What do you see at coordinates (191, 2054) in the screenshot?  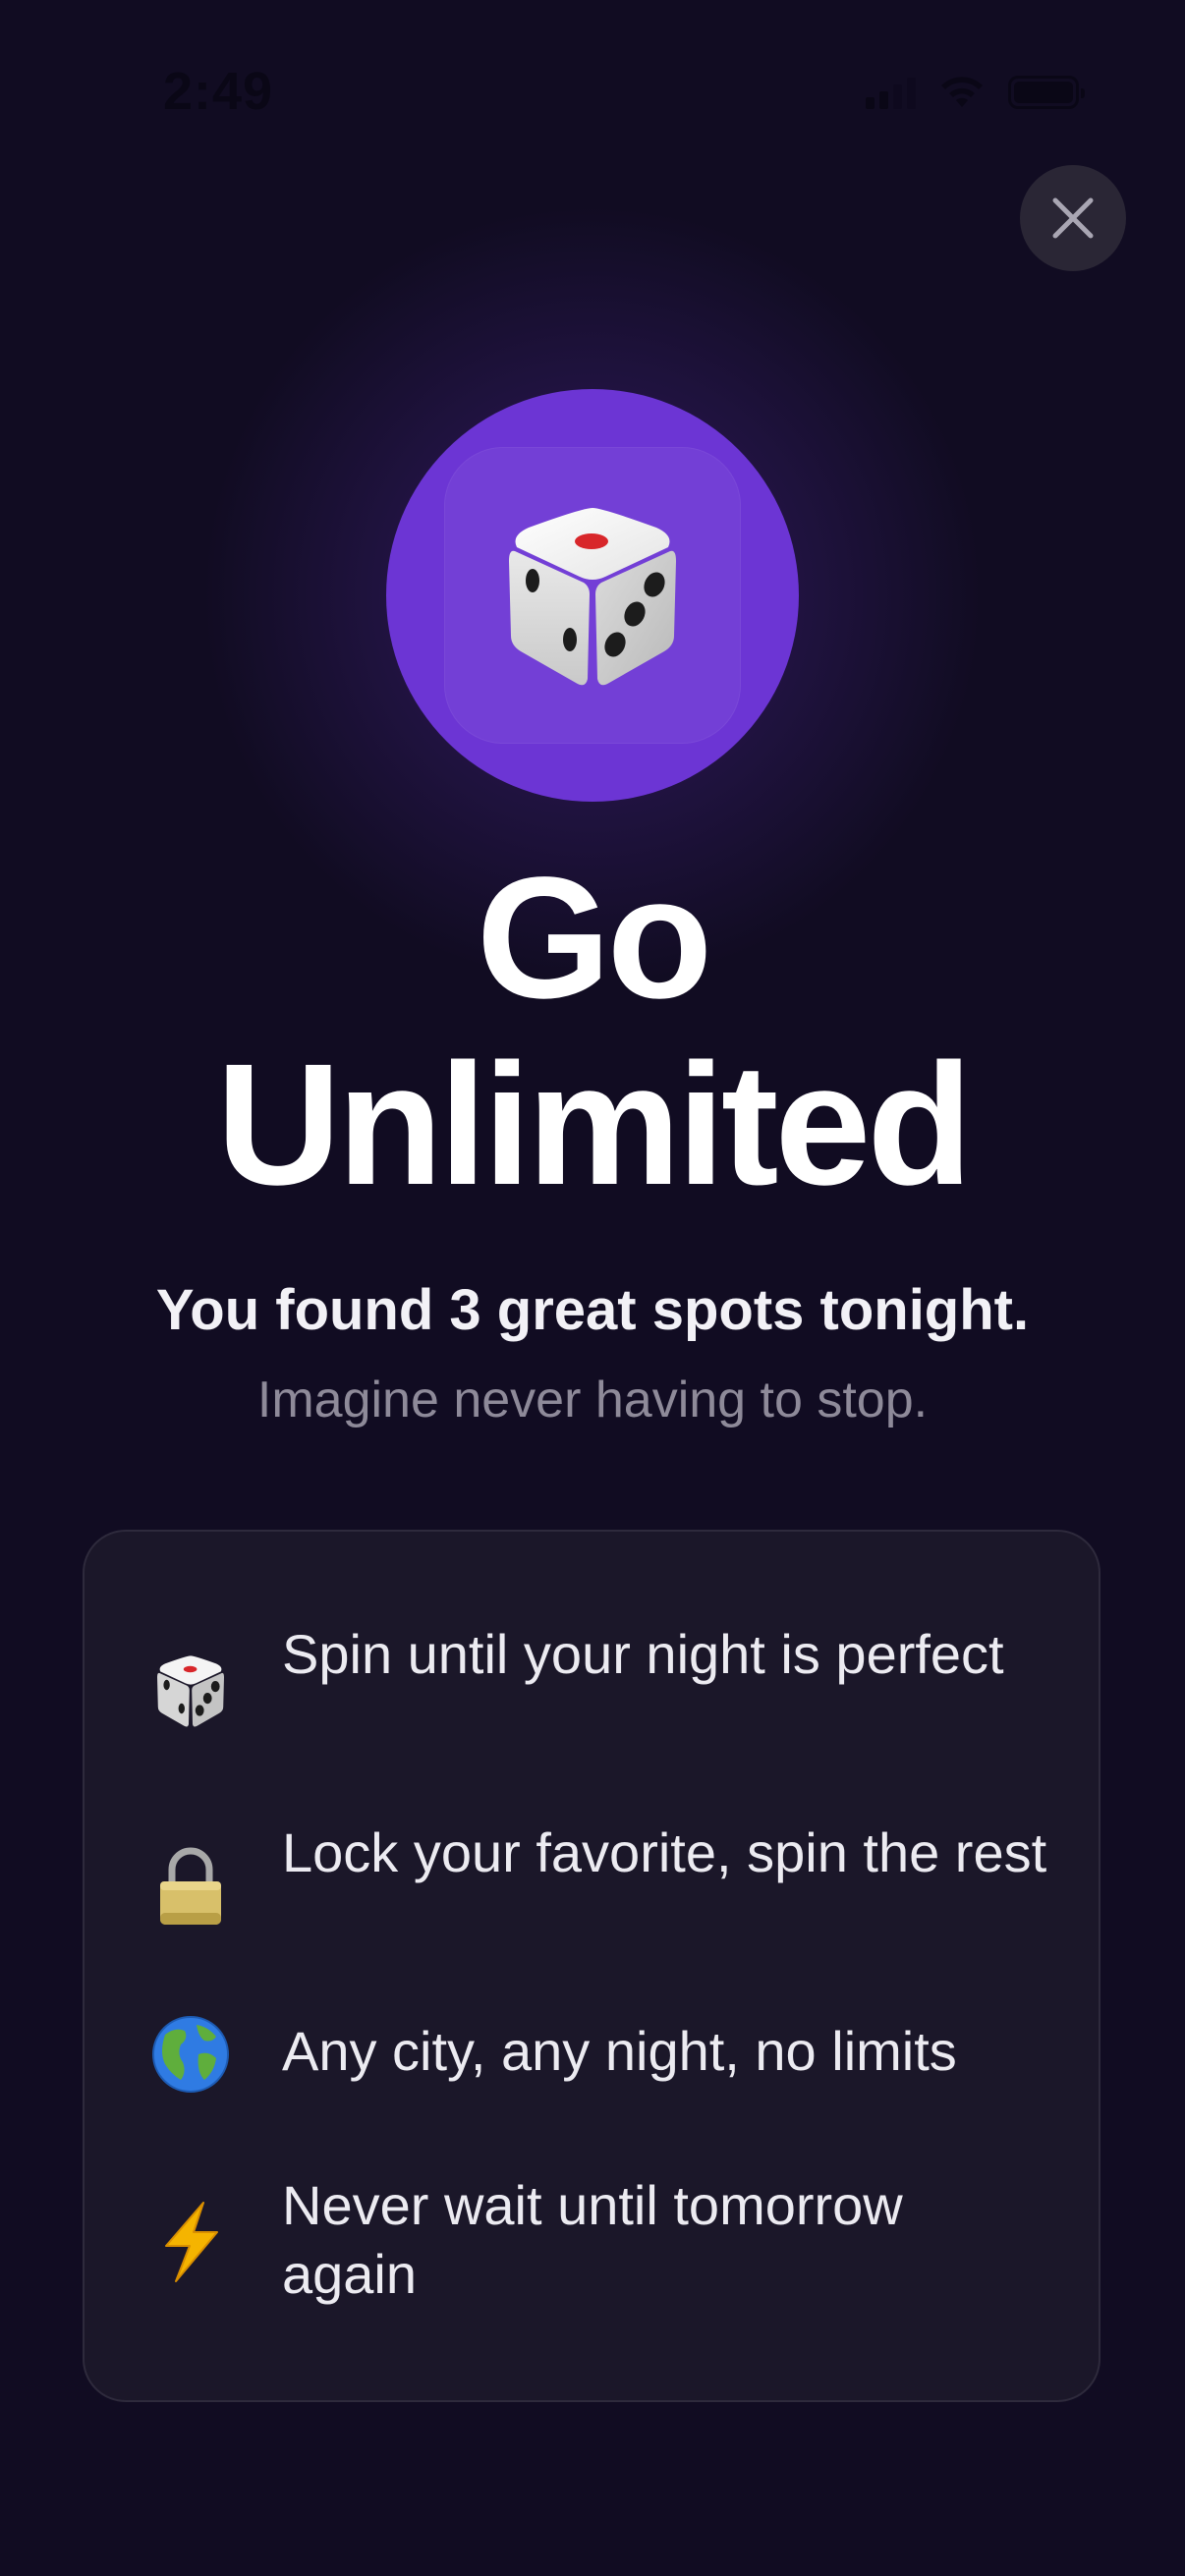 I see `globe-icon` at bounding box center [191, 2054].